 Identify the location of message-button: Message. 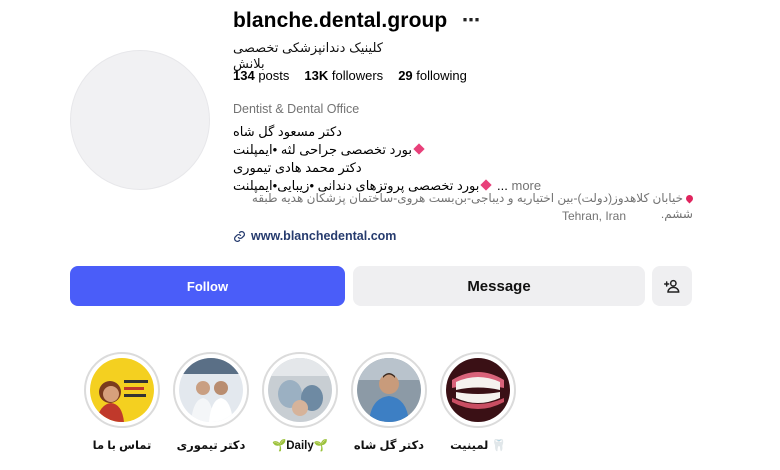
(499, 286).